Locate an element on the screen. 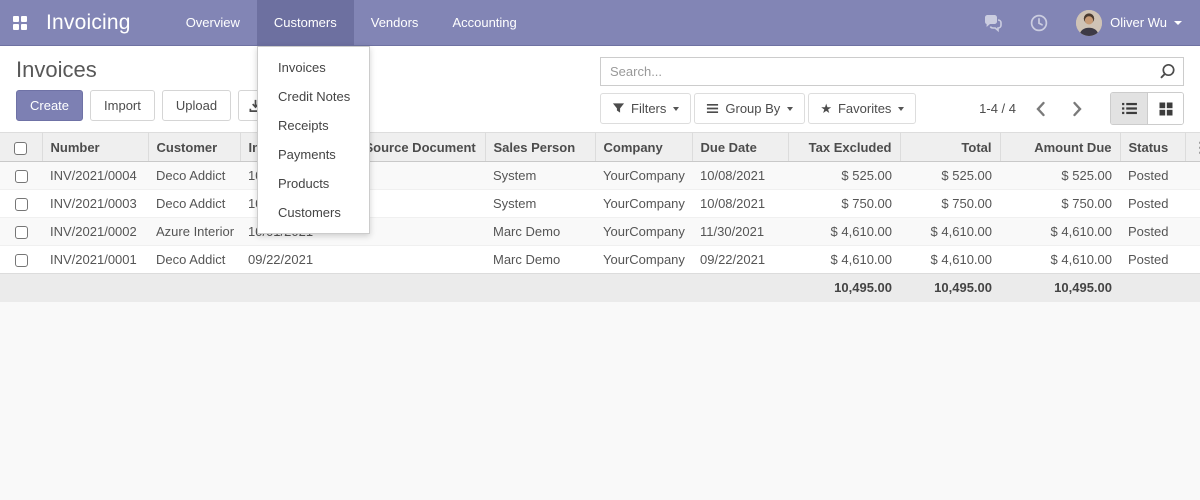 The width and height of the screenshot is (1200, 500). search-icon is located at coordinates (1168, 71).